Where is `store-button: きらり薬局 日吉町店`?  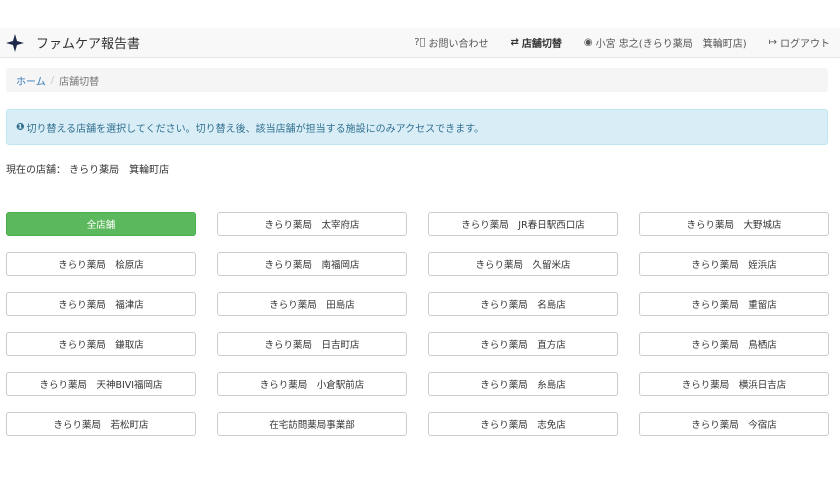 store-button: きらり薬局 日吉町店 is located at coordinates (312, 344).